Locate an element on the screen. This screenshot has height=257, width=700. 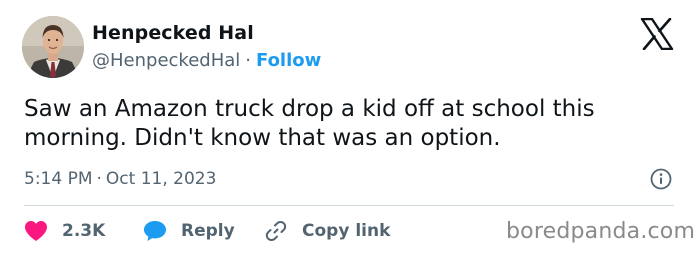
tweet-date: Oct 11, 2023 is located at coordinates (161, 179).